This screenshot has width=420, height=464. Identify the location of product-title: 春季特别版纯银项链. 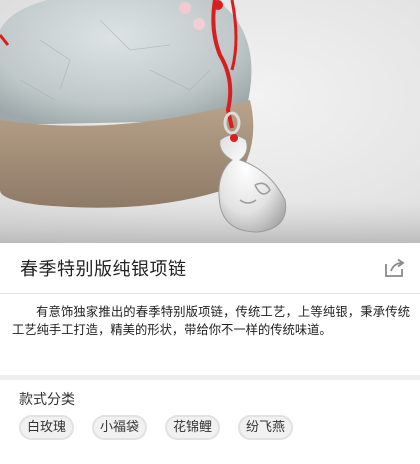
(103, 269).